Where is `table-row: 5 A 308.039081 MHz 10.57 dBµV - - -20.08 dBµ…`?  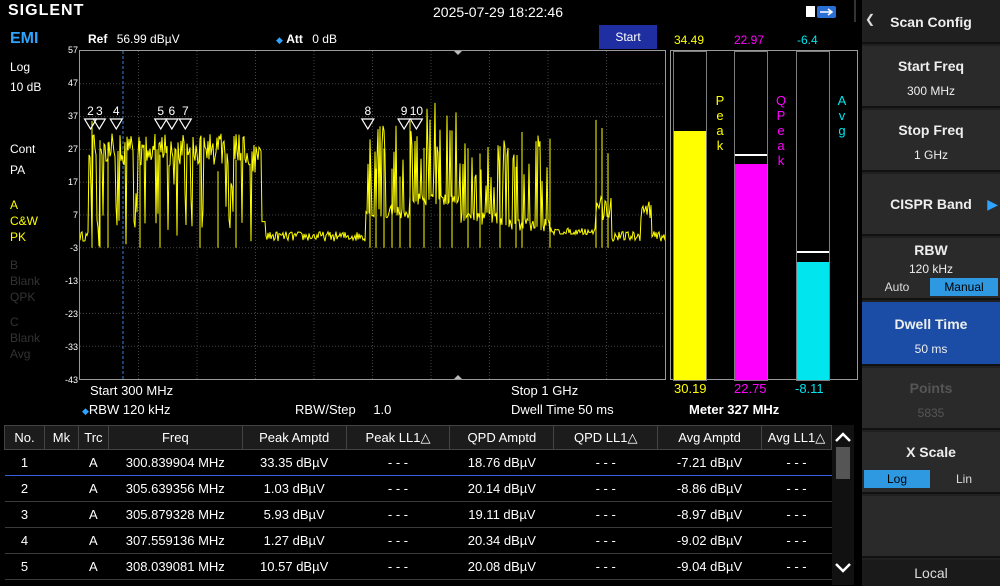 table-row: 5 A 308.039081 MHz 10.57 dBµV - - -20.08 dBµ… is located at coordinates (418, 566).